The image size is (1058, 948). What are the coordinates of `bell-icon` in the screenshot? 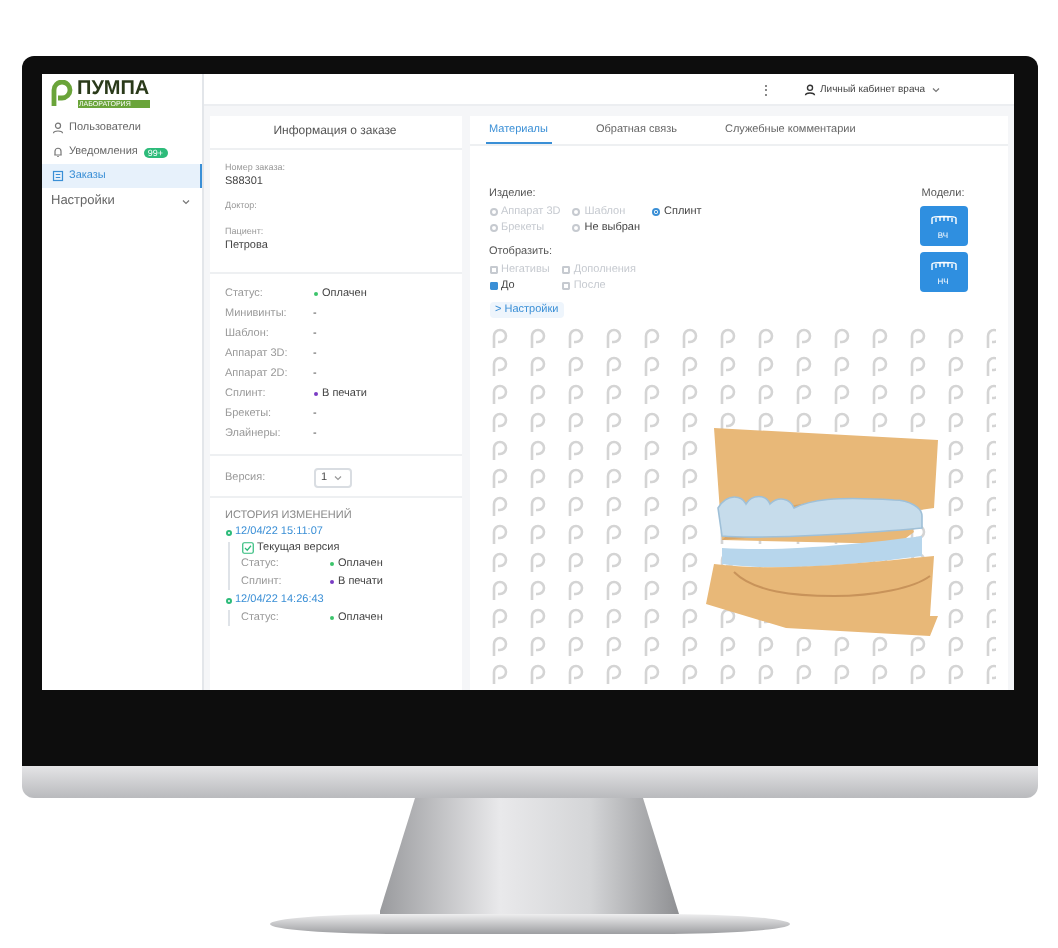 It's located at (57, 152).